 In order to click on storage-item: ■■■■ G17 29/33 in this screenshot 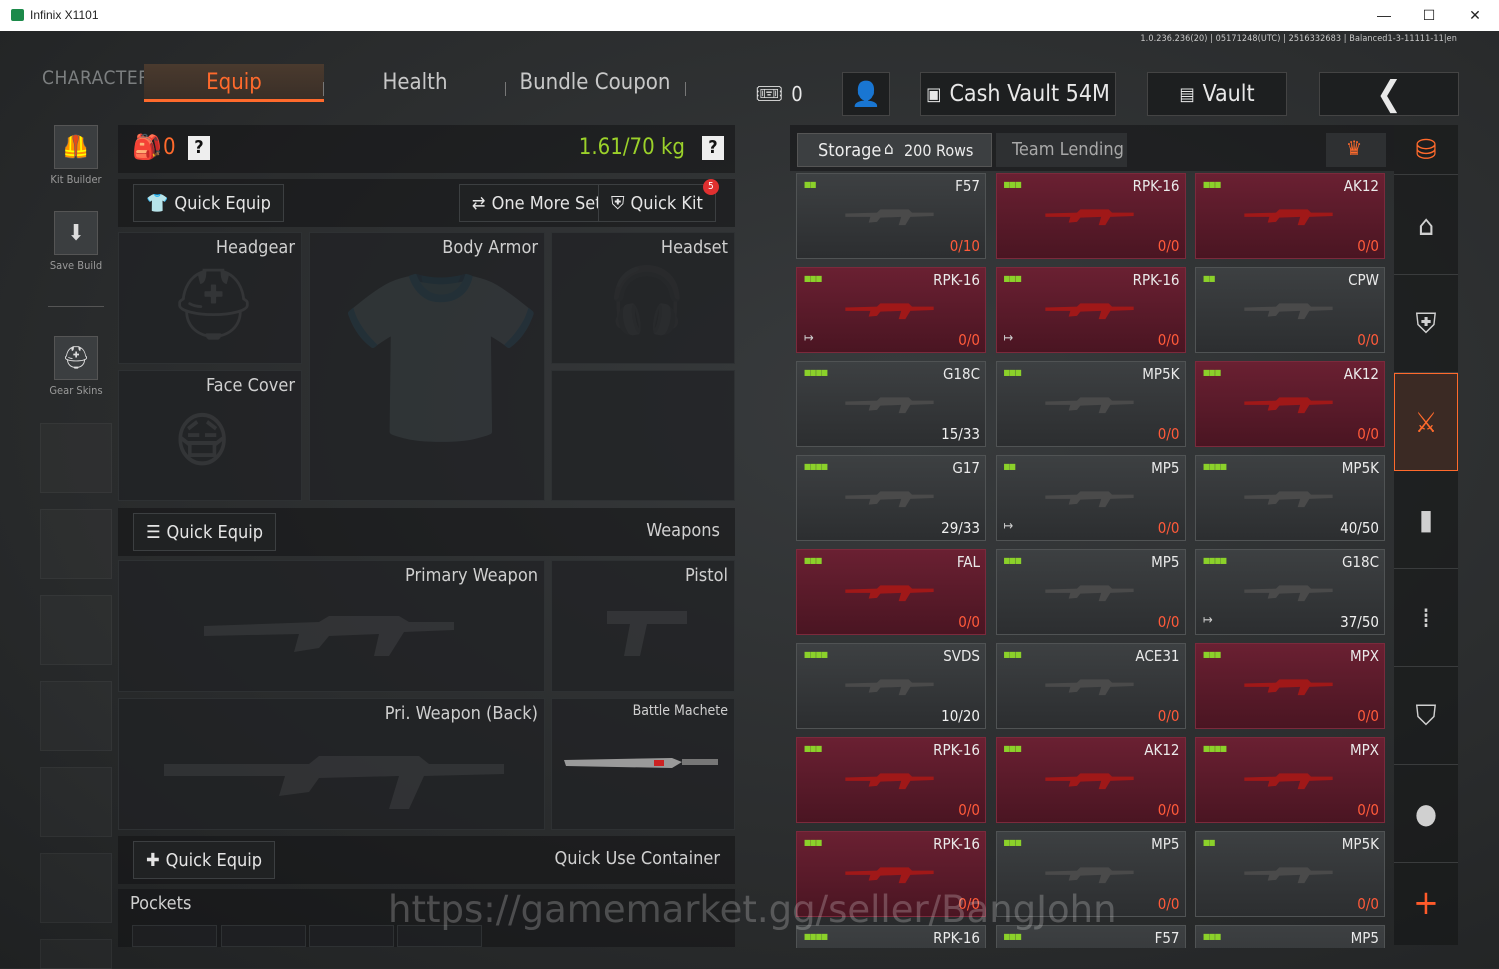, I will do `click(891, 498)`.